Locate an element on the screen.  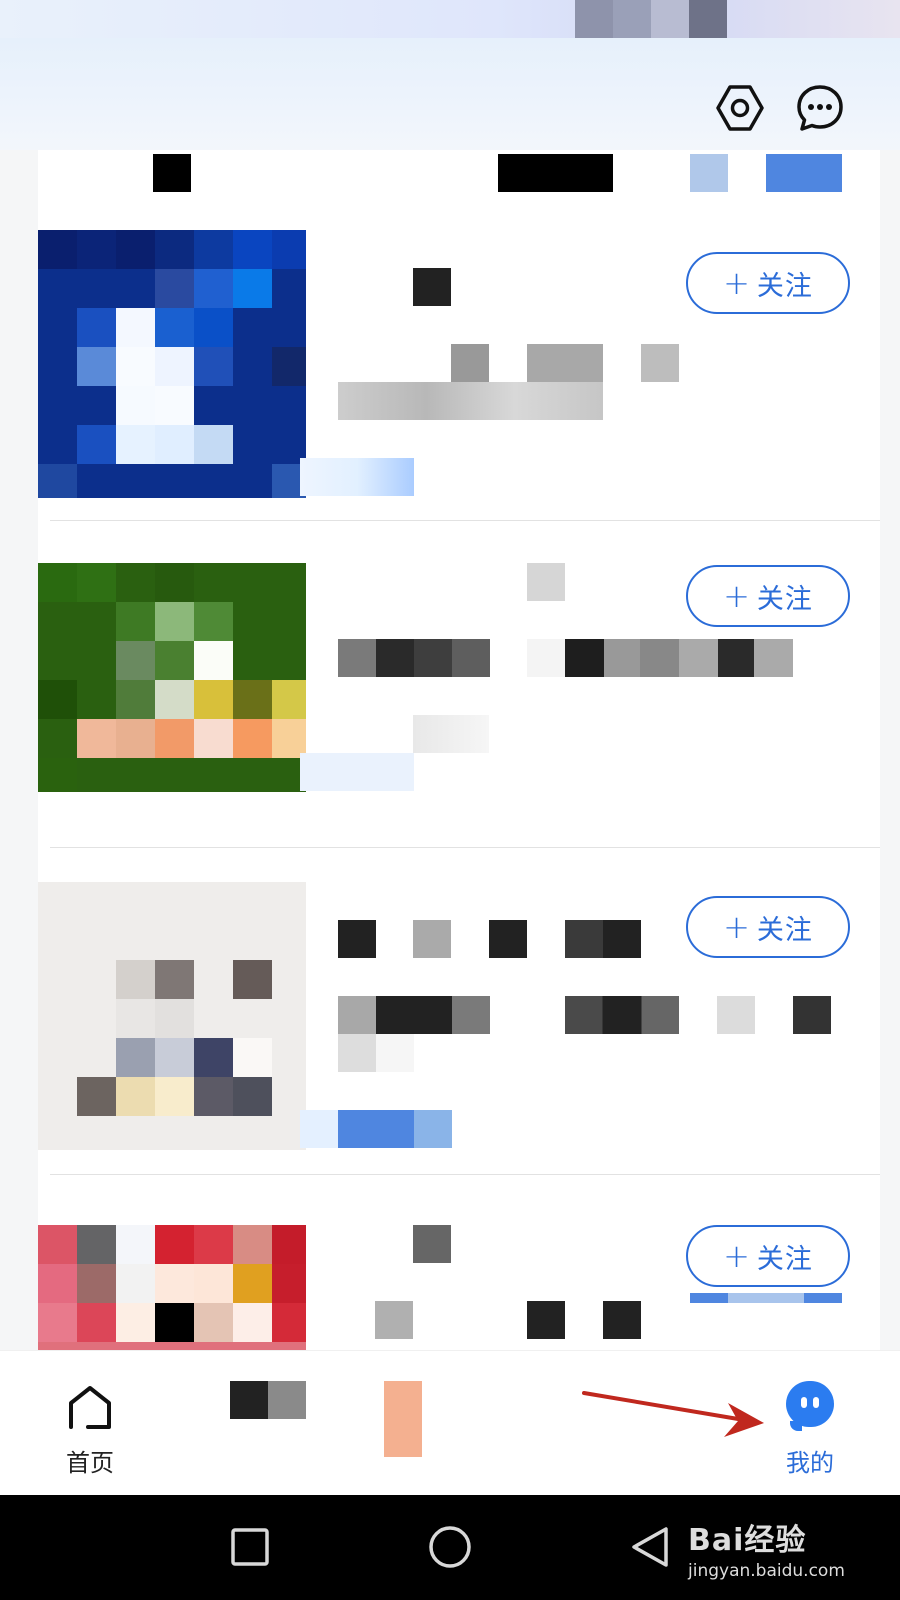
circle-home-icon is located at coordinates (450, 1547).